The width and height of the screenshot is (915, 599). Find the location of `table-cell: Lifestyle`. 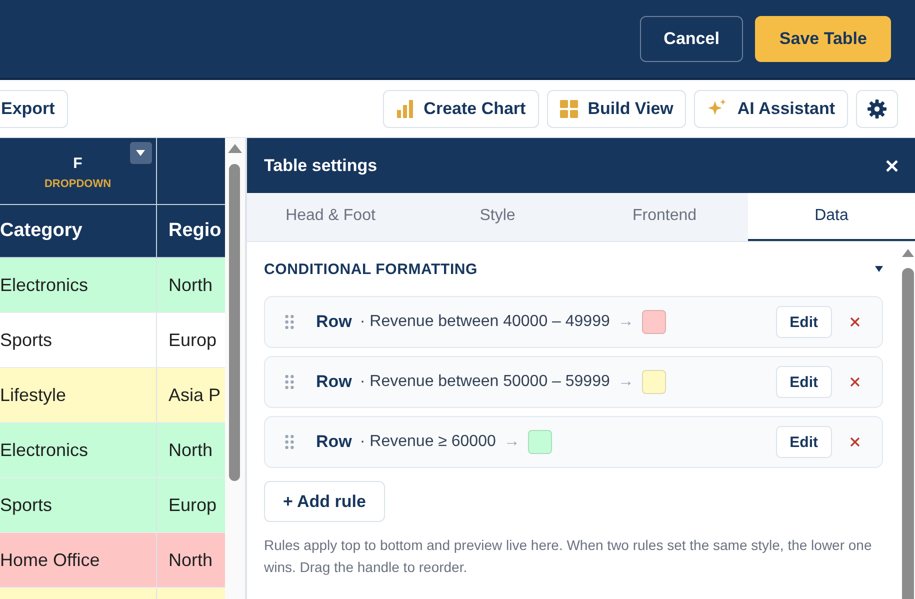

table-cell: Lifestyle is located at coordinates (33, 394).